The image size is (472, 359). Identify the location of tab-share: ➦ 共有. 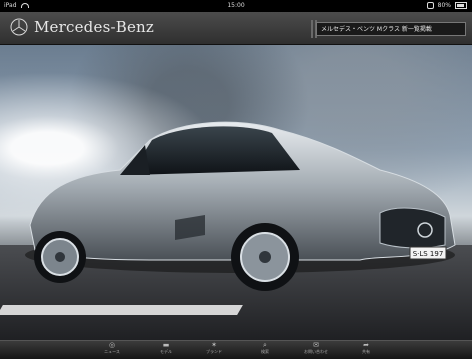
(366, 350).